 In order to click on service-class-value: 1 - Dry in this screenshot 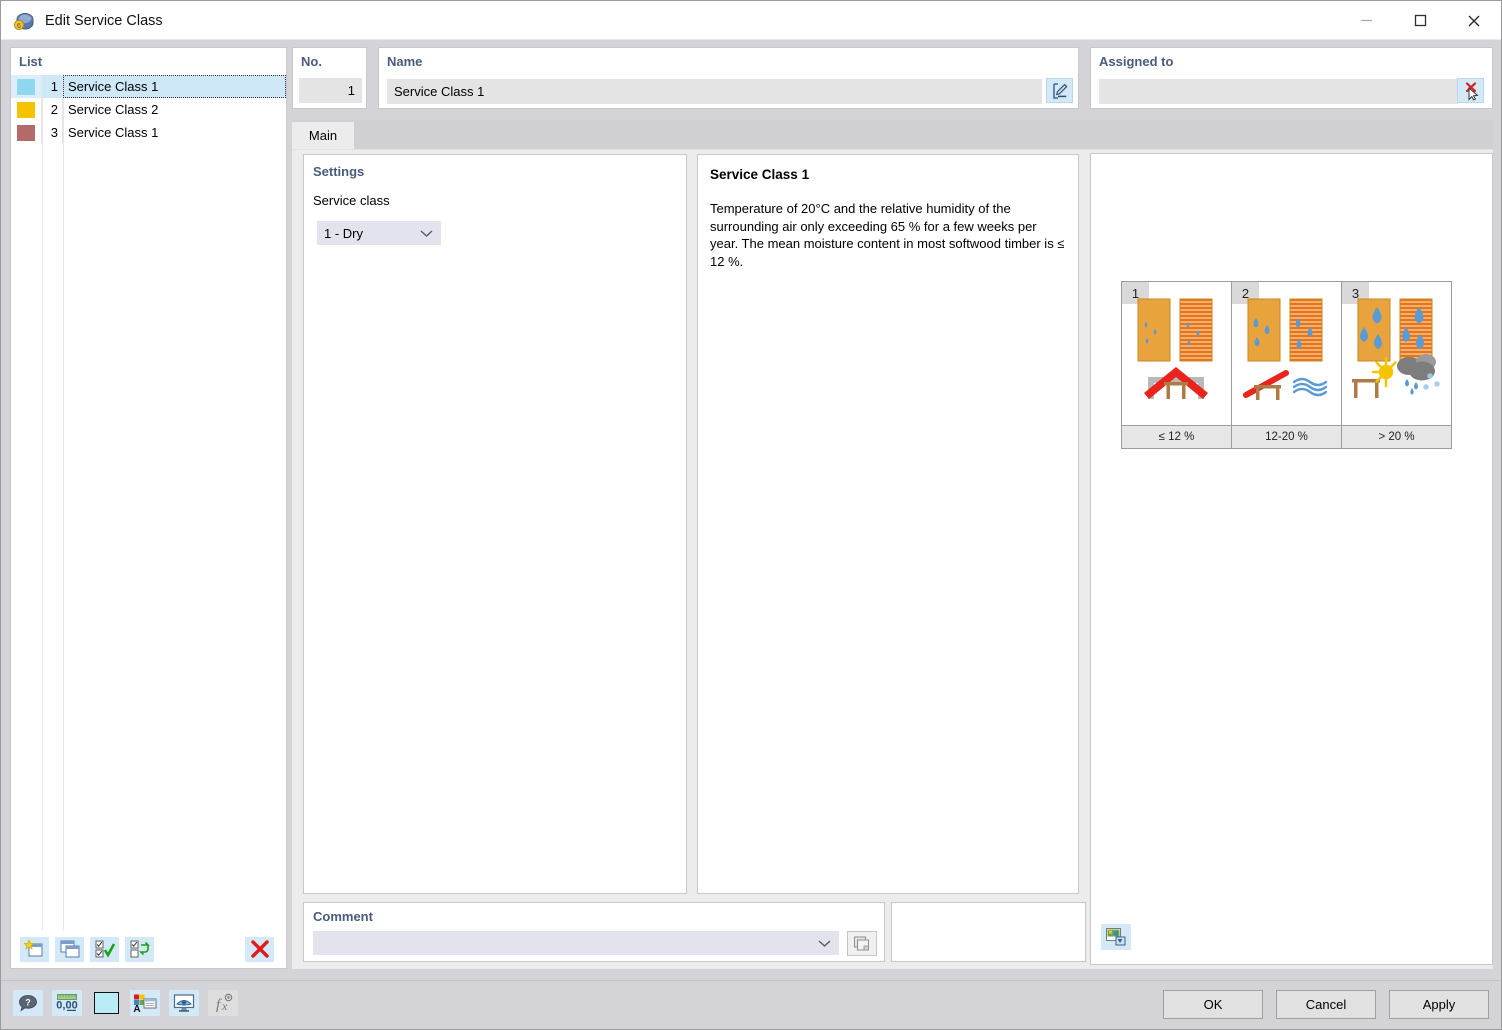, I will do `click(343, 233)`.